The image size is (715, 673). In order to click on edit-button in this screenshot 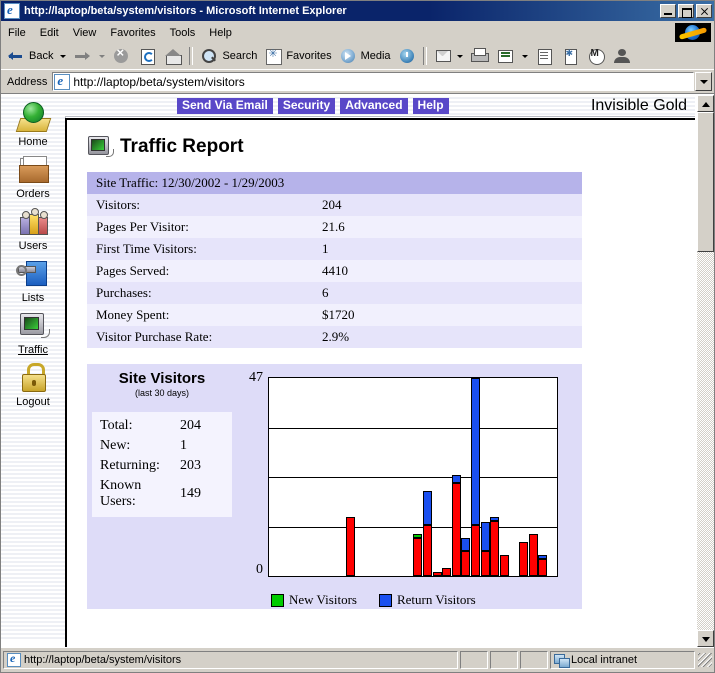, I will do `click(505, 56)`.